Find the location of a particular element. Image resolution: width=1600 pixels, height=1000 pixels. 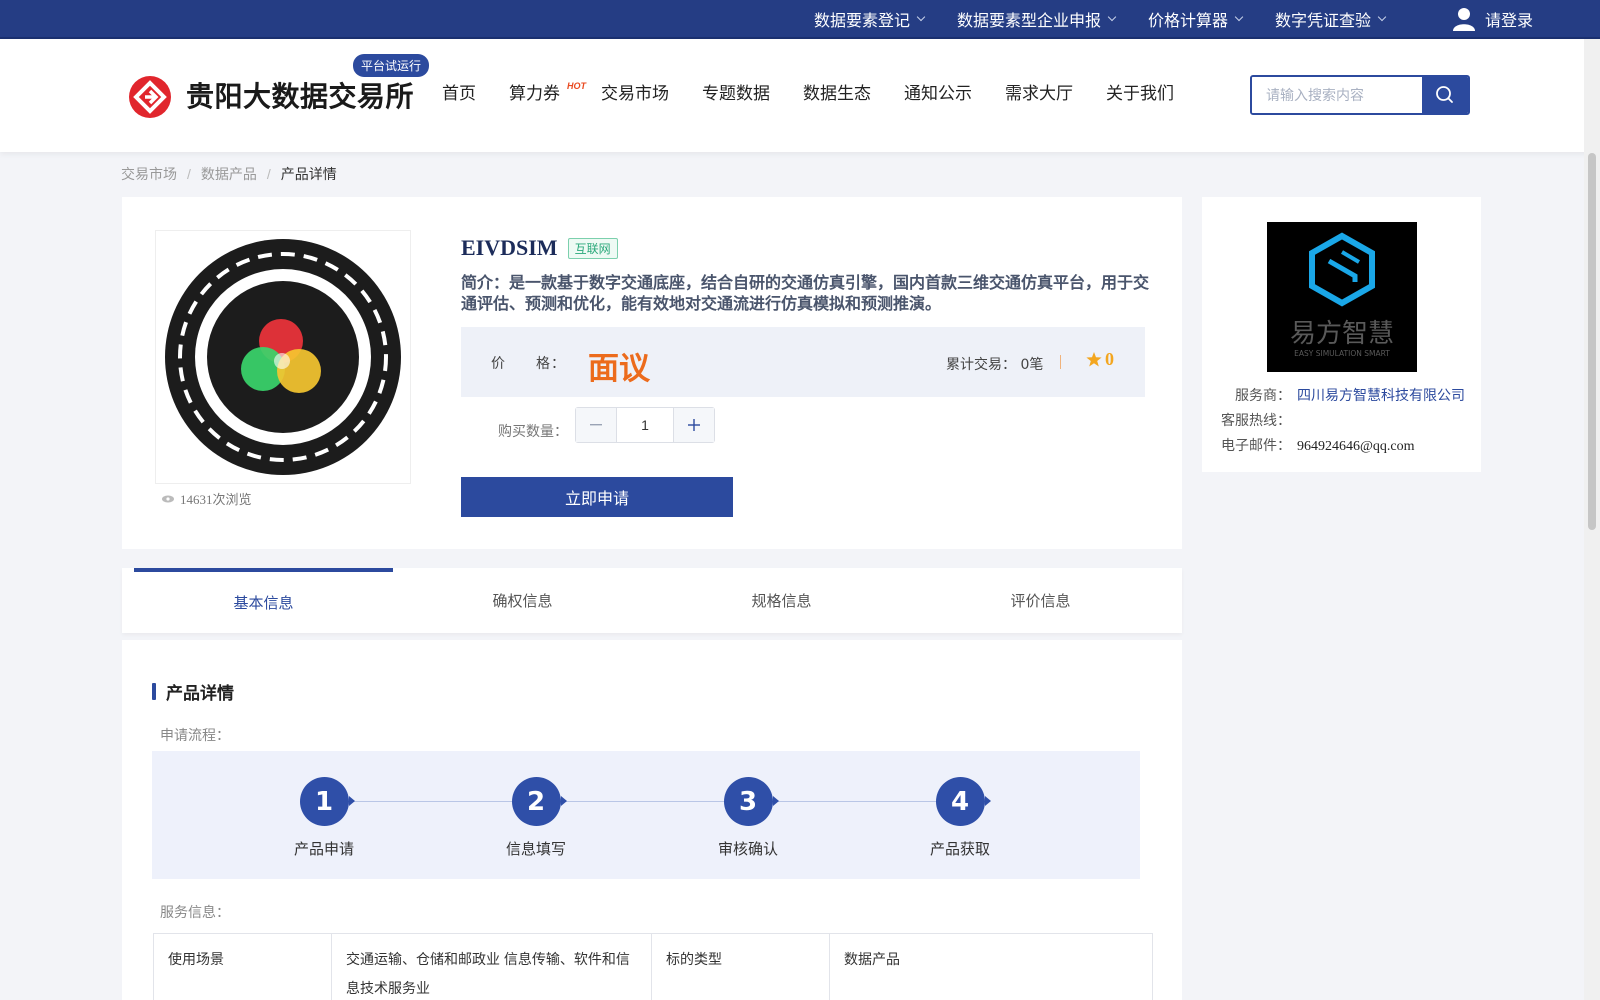

section-title: 产品详情 is located at coordinates (193, 691).